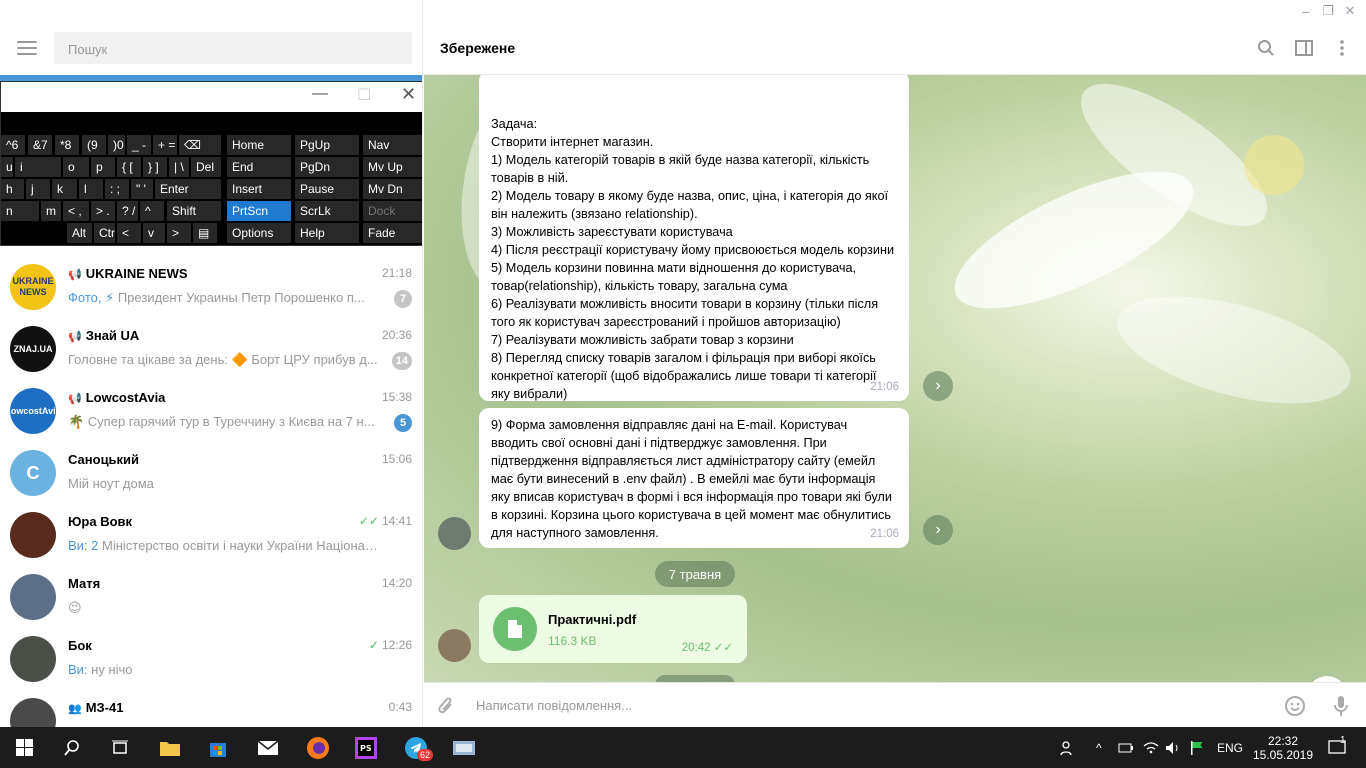  What do you see at coordinates (155, 167) in the screenshot?
I see `keyboard-key: } ]` at bounding box center [155, 167].